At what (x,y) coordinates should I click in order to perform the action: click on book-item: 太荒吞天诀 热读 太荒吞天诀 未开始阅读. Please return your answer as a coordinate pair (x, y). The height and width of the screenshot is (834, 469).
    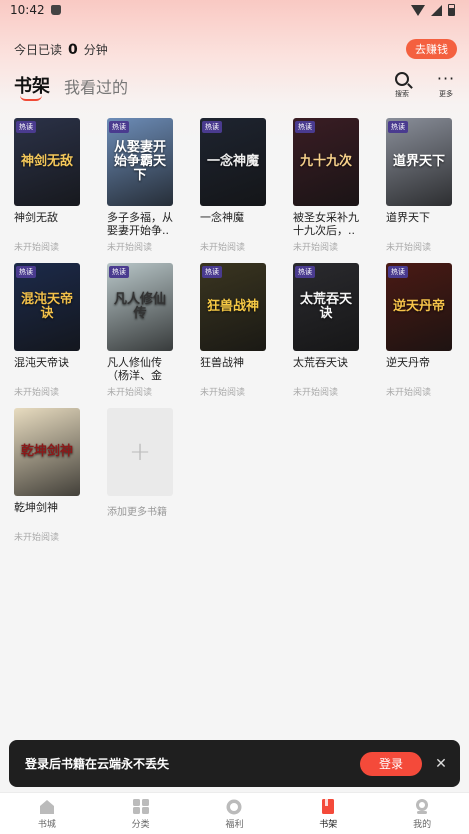
    Looking at the image, I should click on (326, 335).